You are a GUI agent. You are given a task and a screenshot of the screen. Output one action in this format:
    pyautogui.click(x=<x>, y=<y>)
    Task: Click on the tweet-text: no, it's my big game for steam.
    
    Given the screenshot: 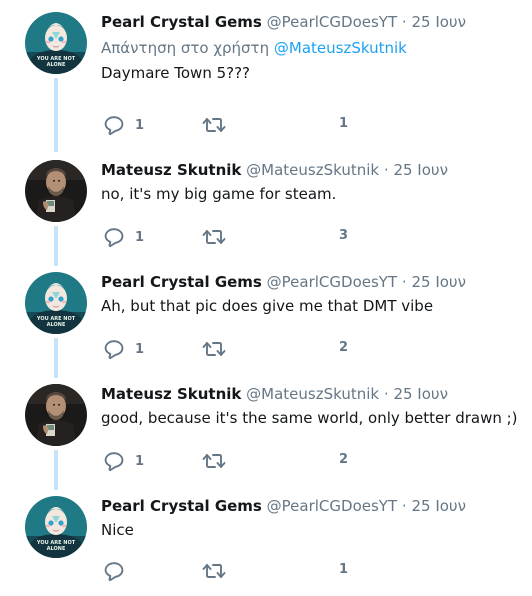 What is the action you would take?
    pyautogui.click(x=219, y=194)
    